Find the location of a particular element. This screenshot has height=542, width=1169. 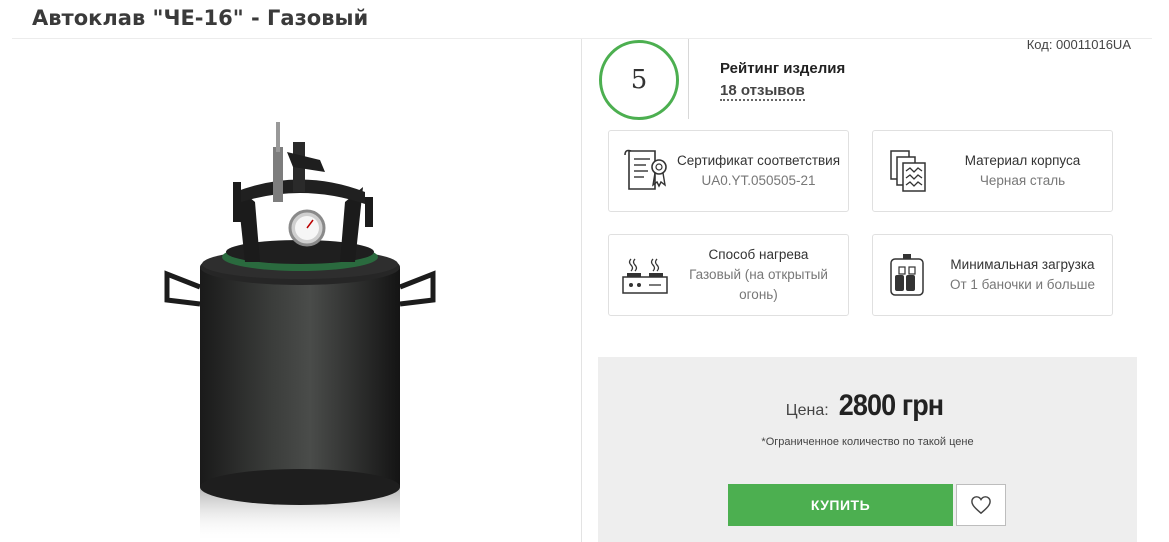

product-code: Код: 00011016UA is located at coordinates (1078, 44).